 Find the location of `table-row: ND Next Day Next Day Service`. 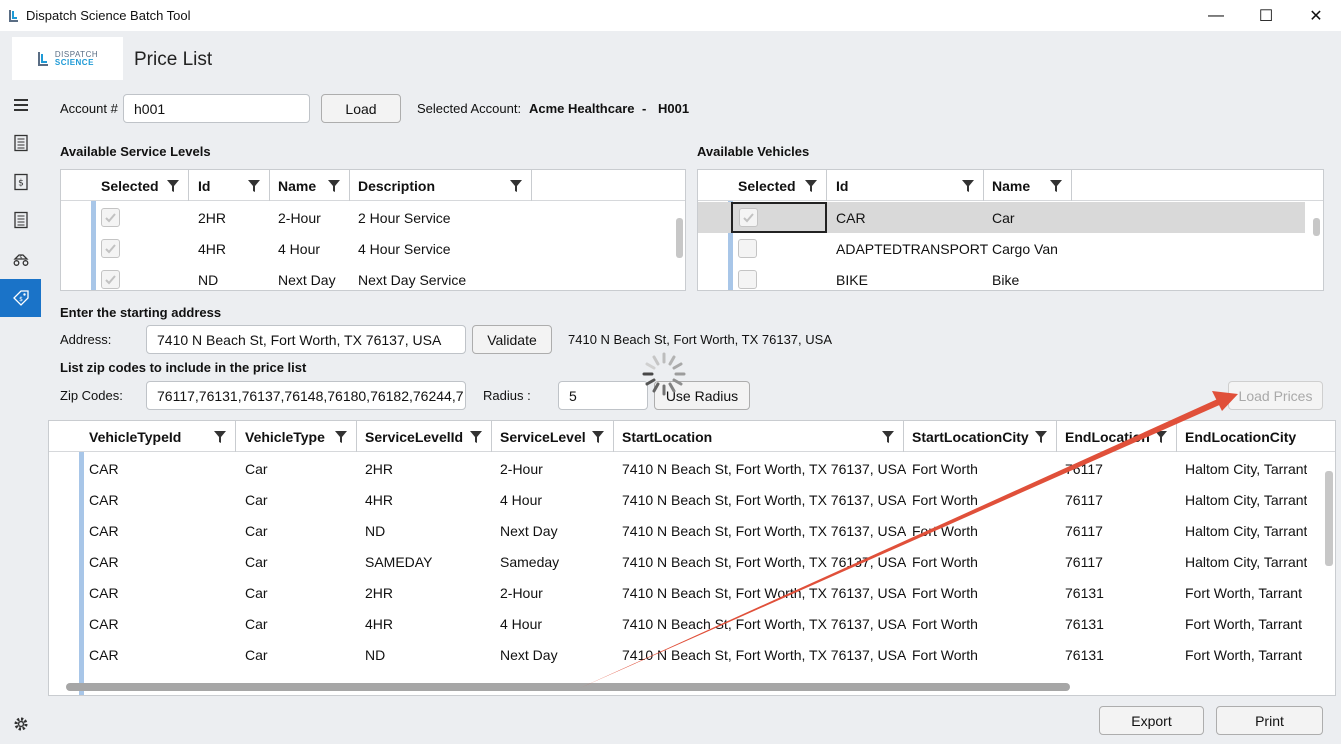

table-row: ND Next Day Next Day Service is located at coordinates (373, 277).